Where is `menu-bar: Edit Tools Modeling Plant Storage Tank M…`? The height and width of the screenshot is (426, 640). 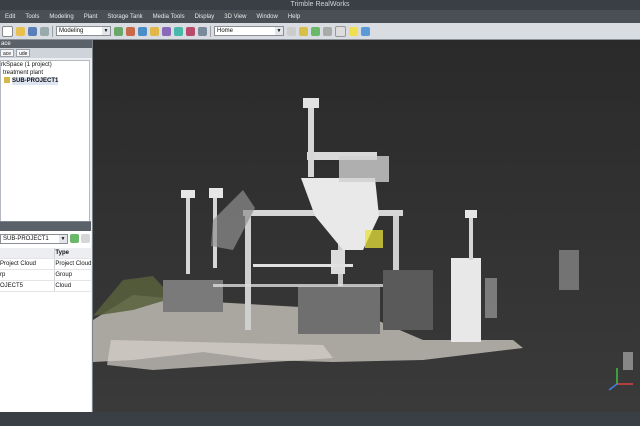
menu-bar: Edit Tools Modeling Plant Storage Tank M… is located at coordinates (320, 16).